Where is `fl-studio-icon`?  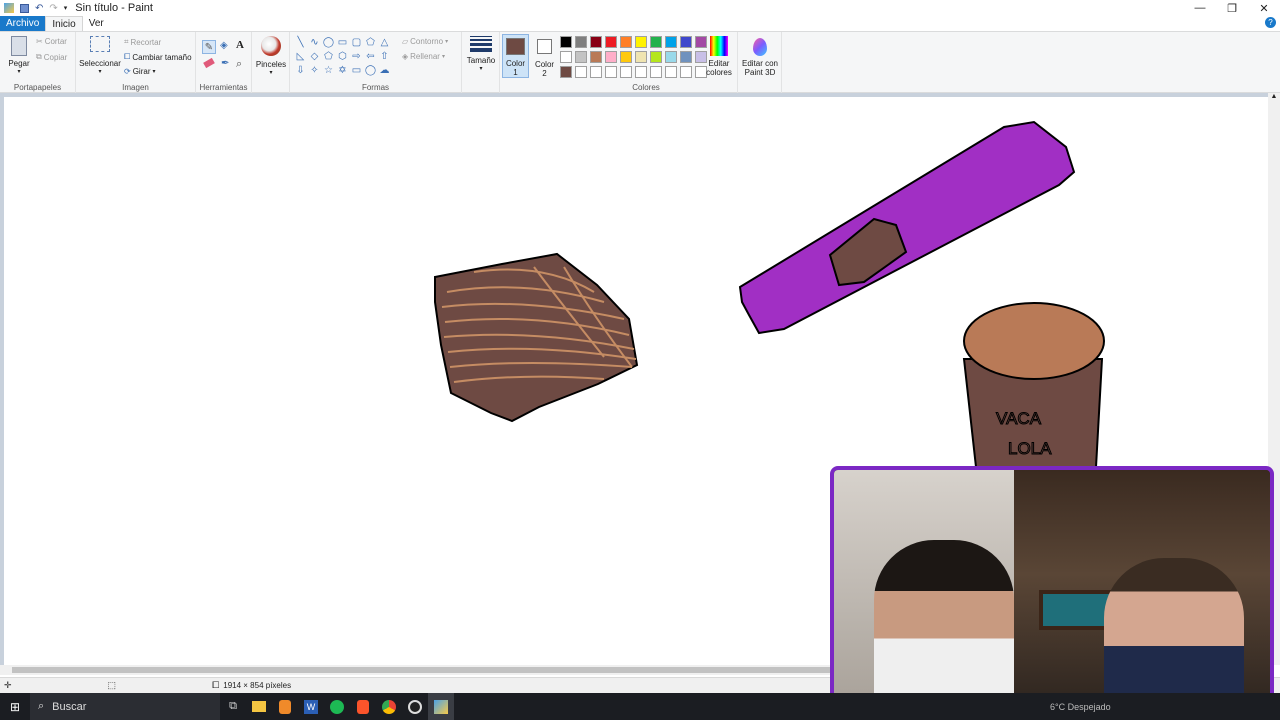 fl-studio-icon is located at coordinates (285, 706).